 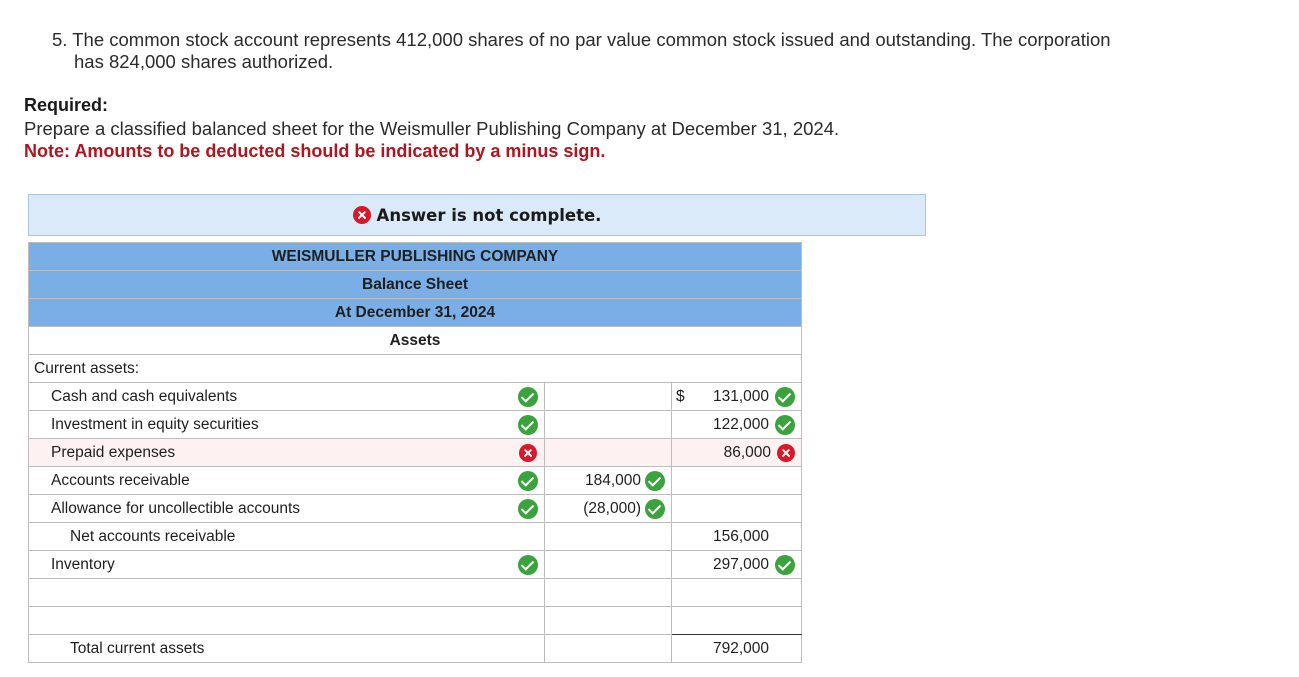 I want to click on section-title: Assets, so click(x=415, y=340).